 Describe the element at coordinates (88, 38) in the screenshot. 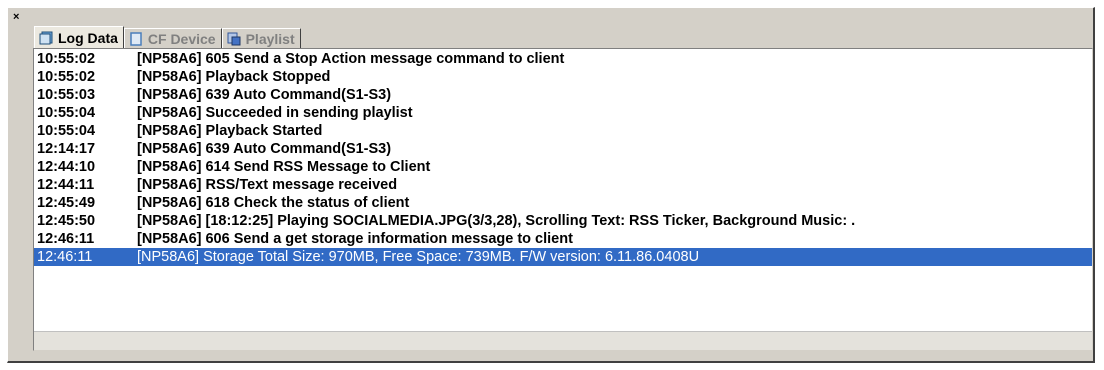

I see `tab-label: Log Data` at that location.